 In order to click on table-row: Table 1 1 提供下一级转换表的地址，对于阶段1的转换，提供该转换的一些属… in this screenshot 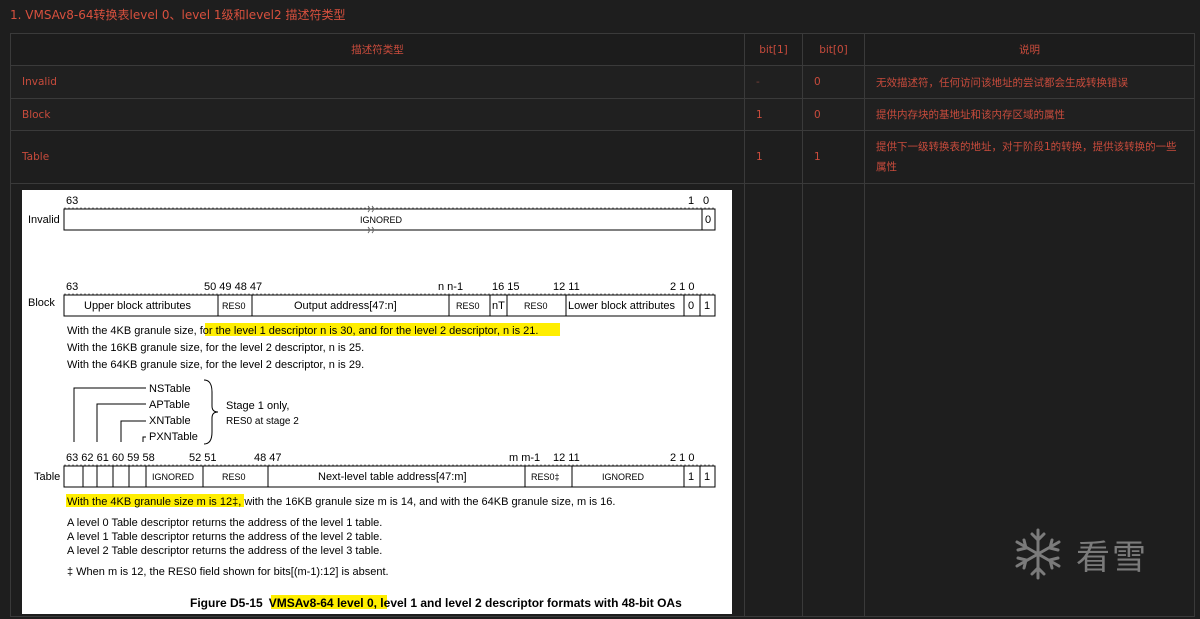, I will do `click(602, 157)`.